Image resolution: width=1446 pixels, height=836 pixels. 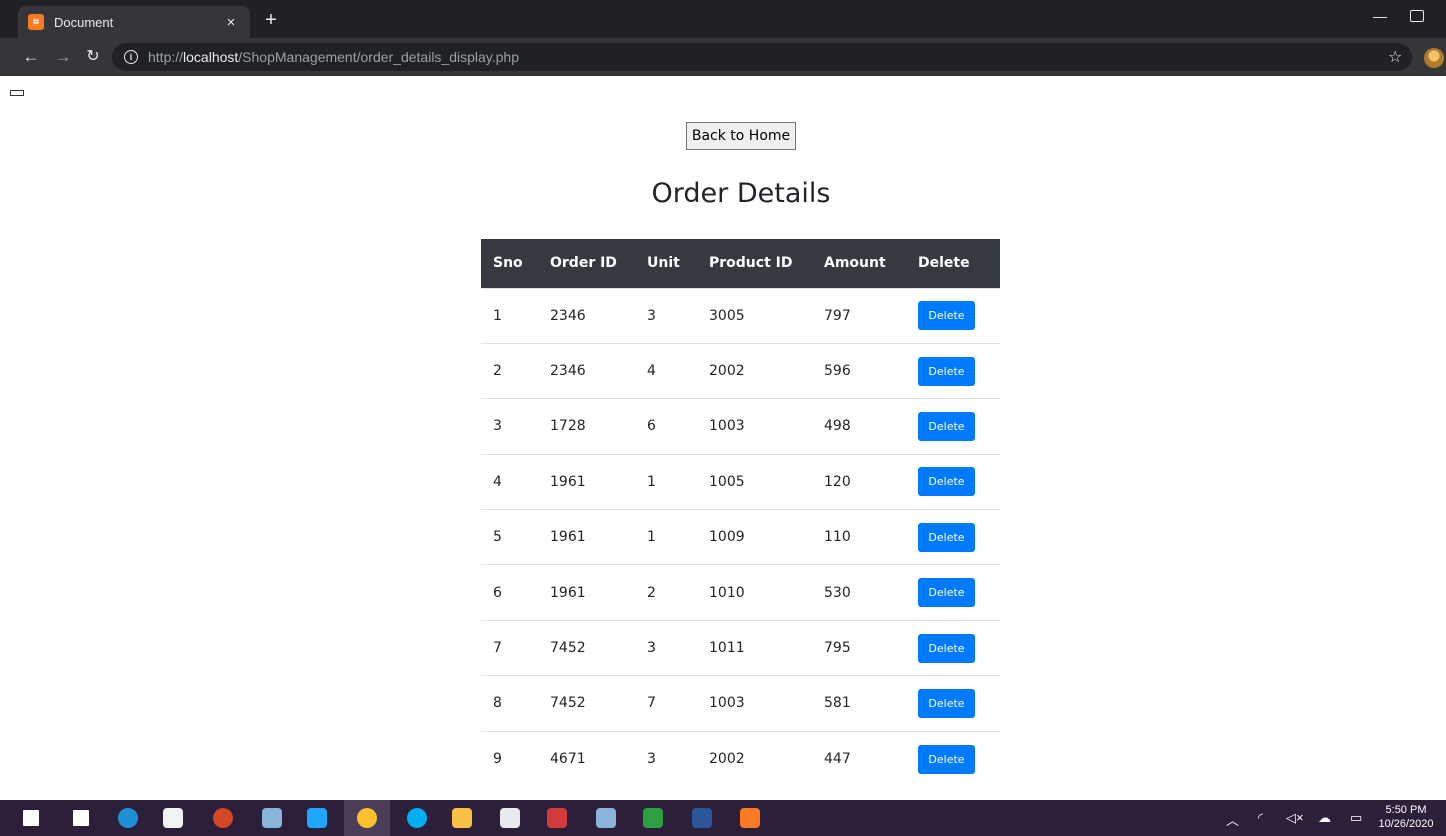 I want to click on table-row: 5 1961 1 1009 110 Delete, so click(x=740, y=537).